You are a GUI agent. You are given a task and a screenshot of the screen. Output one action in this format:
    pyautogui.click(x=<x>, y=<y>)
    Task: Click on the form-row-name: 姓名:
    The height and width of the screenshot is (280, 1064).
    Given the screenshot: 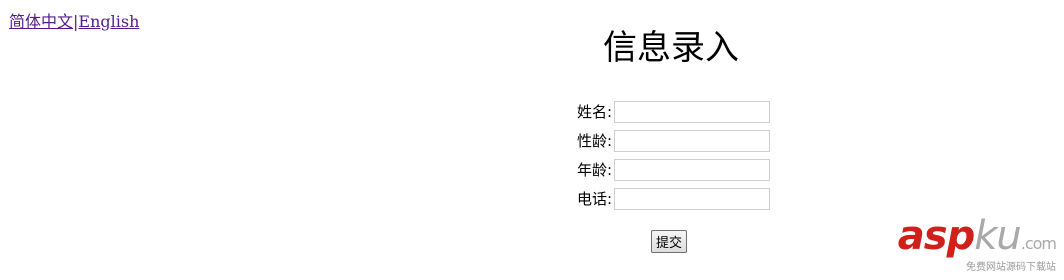 What is the action you would take?
    pyautogui.click(x=670, y=111)
    